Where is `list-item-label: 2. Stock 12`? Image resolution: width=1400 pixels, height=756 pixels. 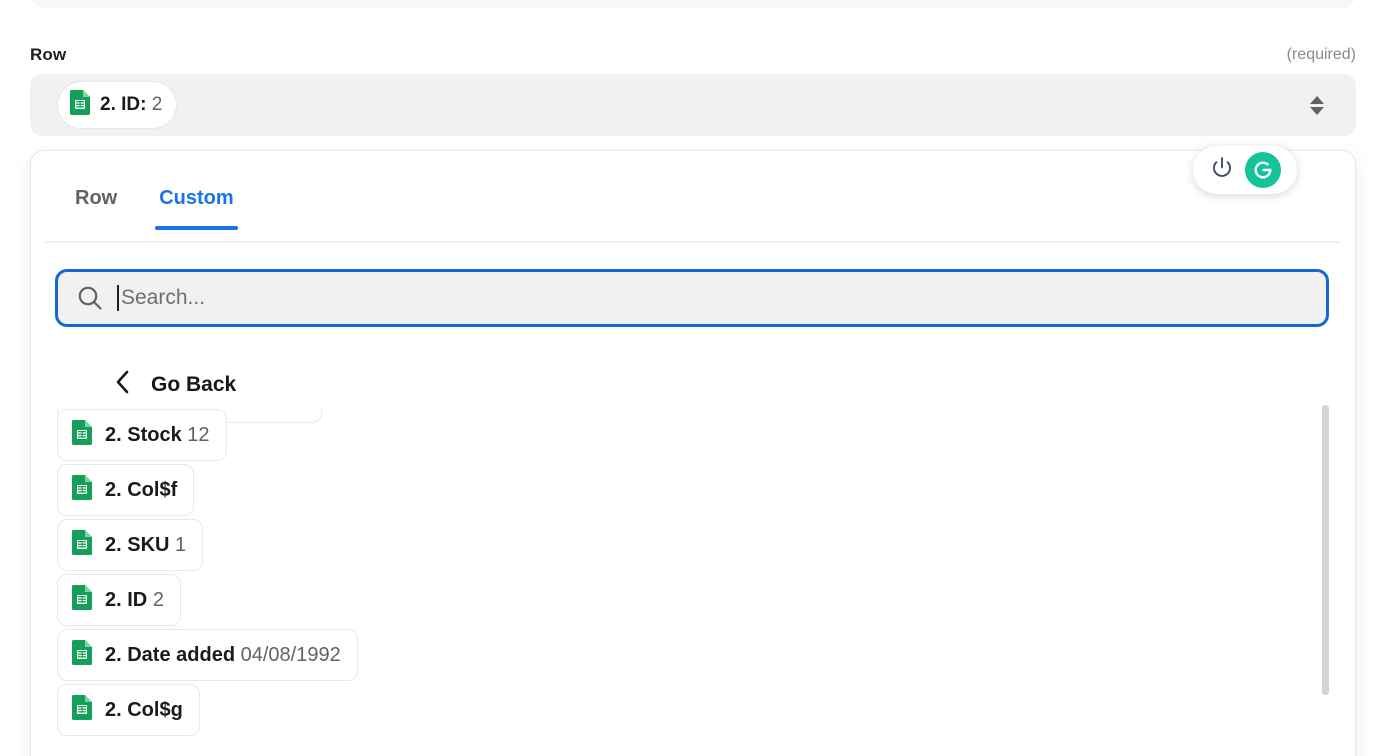
list-item-label: 2. Stock 12 is located at coordinates (157, 434).